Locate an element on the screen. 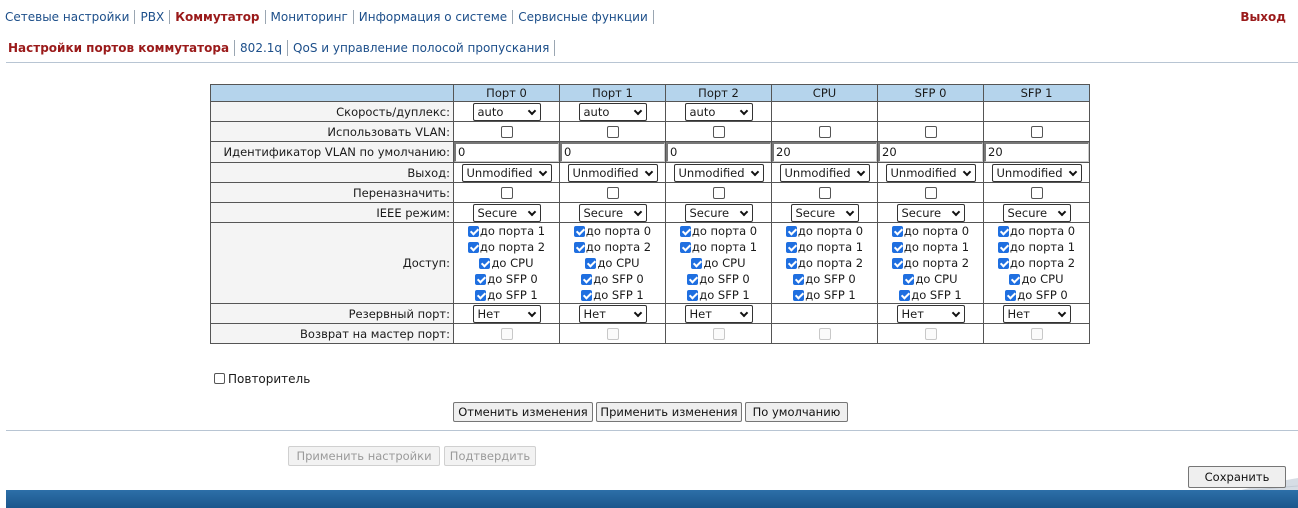 Image resolution: width=1298 pixels, height=508 pixels. row-label: Возврат на мастер порт: is located at coordinates (332, 333).